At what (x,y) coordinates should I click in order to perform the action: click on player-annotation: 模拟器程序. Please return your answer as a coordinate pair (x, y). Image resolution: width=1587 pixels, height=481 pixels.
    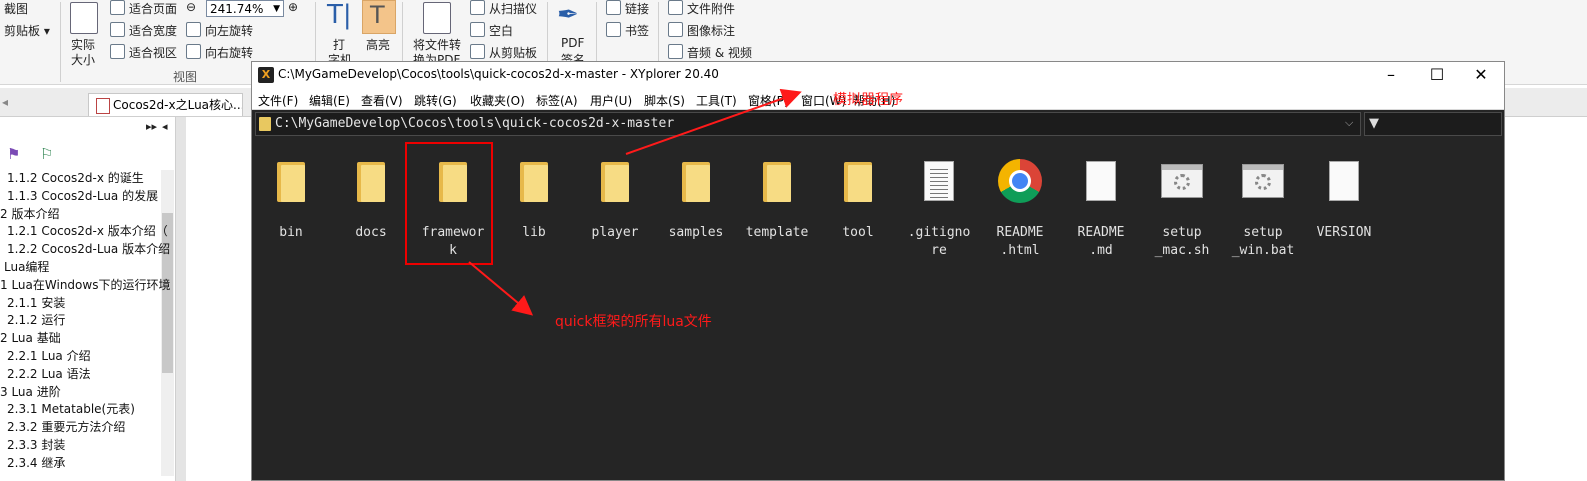
    Looking at the image, I should click on (868, 100).